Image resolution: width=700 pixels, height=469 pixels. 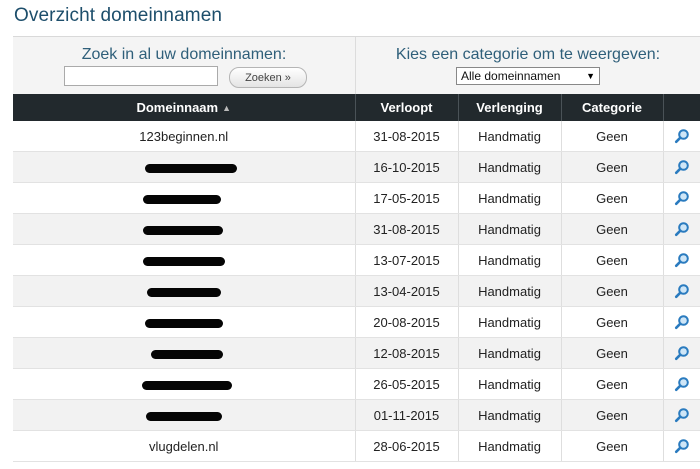 I want to click on table-row: 13-07-2015 Handmatig Geen, so click(x=356, y=260).